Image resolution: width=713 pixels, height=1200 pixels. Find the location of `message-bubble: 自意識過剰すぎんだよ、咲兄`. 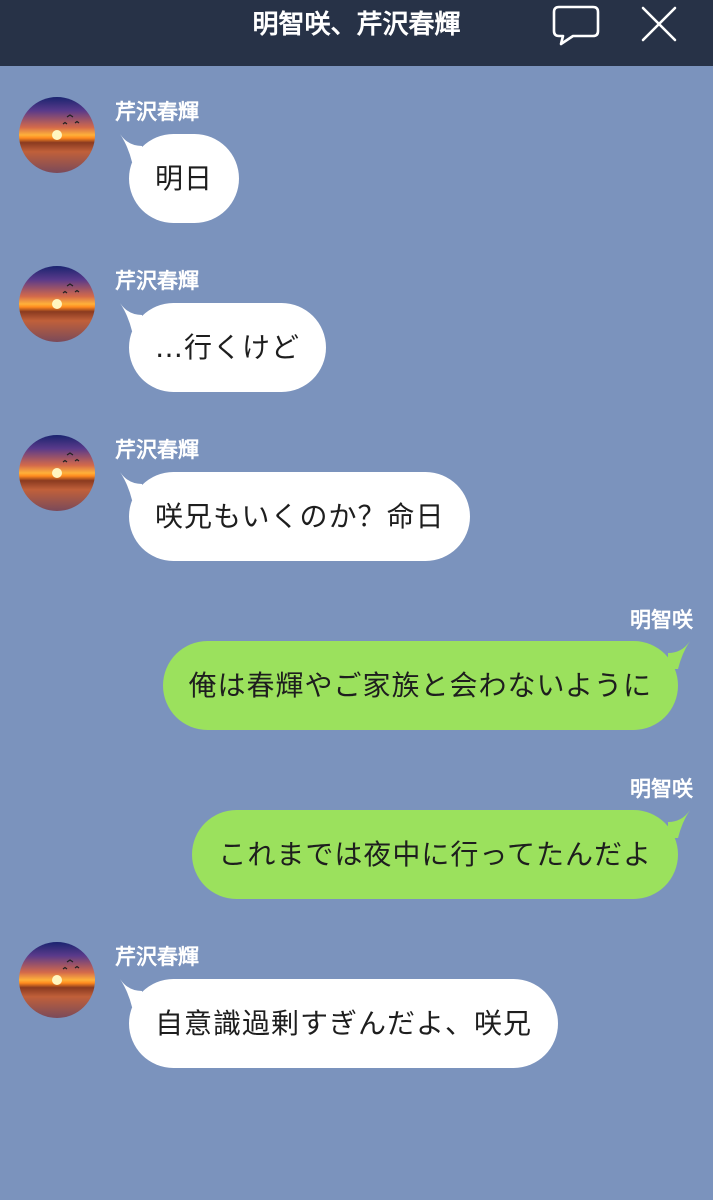

message-bubble: 自意識過剰すぎんだよ、咲兄 is located at coordinates (344, 1023).